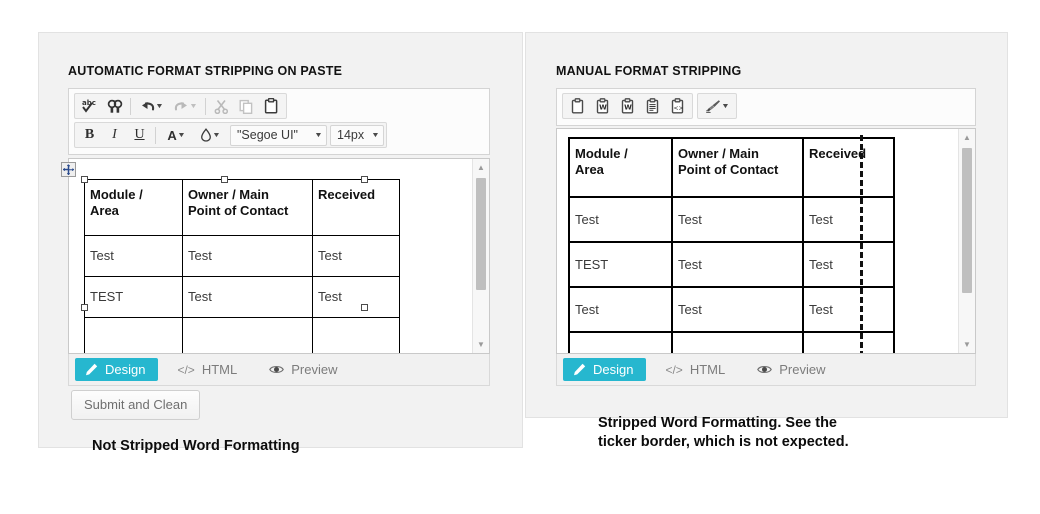  Describe the element at coordinates (210, 135) in the screenshot. I see `highlight-icon: ▼` at that location.